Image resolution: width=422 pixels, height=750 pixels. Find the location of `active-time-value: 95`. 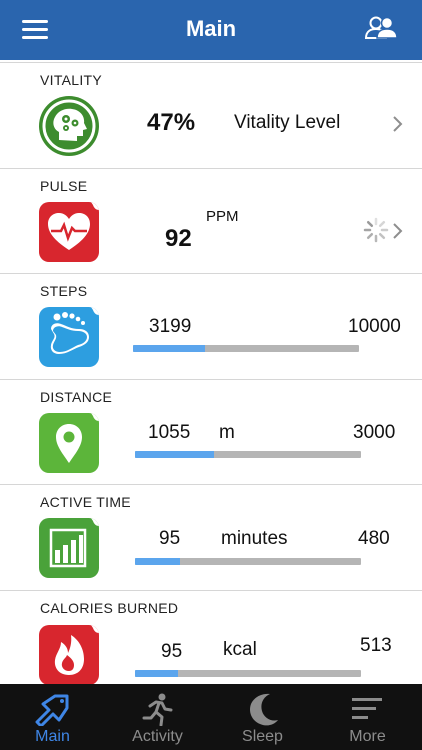

active-time-value: 95 is located at coordinates (170, 538).